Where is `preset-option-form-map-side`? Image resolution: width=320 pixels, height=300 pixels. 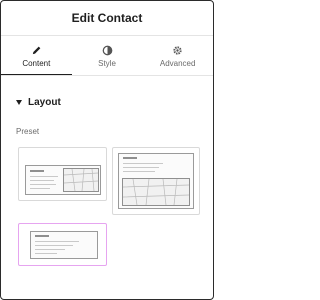
preset-option-form-map-side is located at coordinates (62, 174).